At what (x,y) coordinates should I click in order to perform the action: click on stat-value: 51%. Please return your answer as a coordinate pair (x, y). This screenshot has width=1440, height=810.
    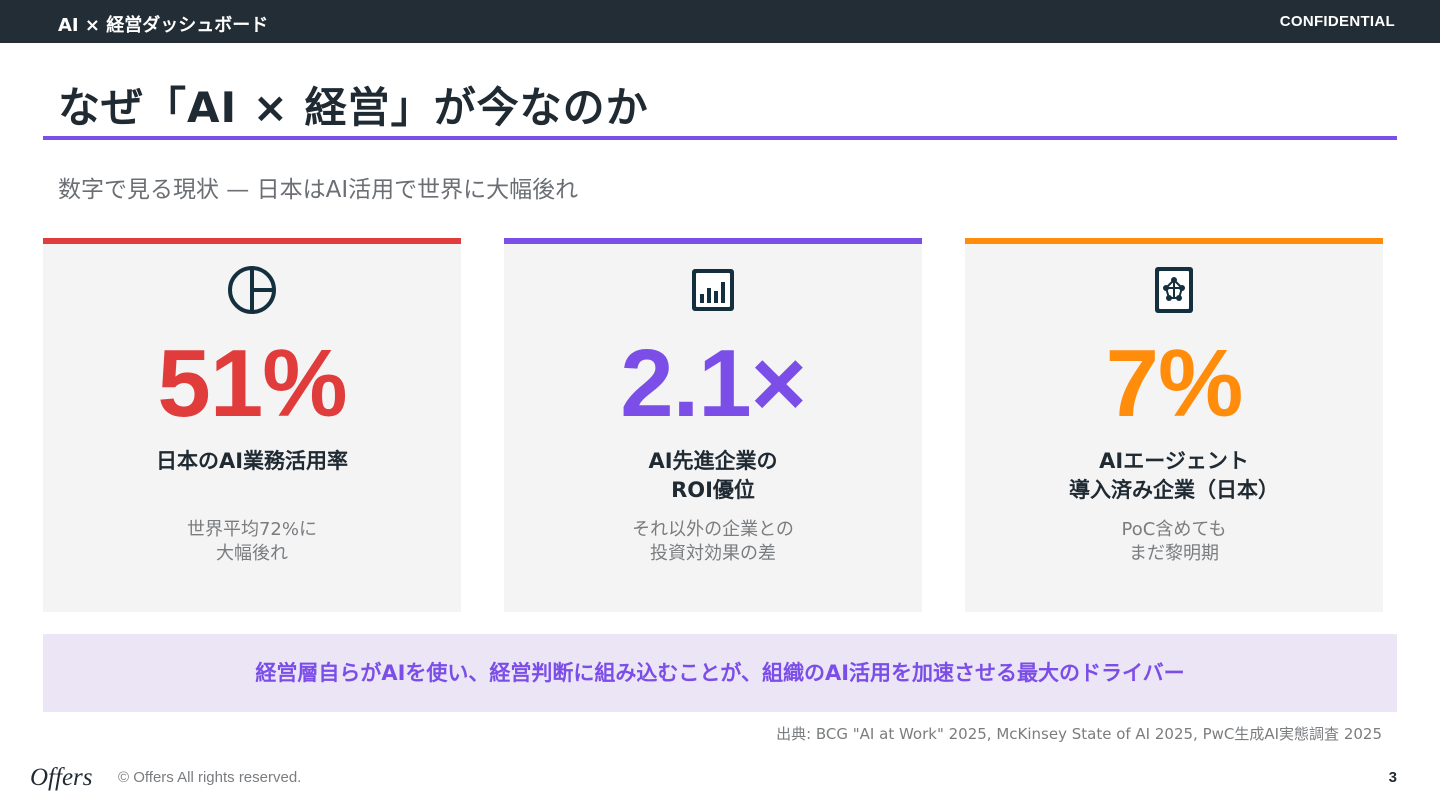
    Looking at the image, I should click on (252, 383).